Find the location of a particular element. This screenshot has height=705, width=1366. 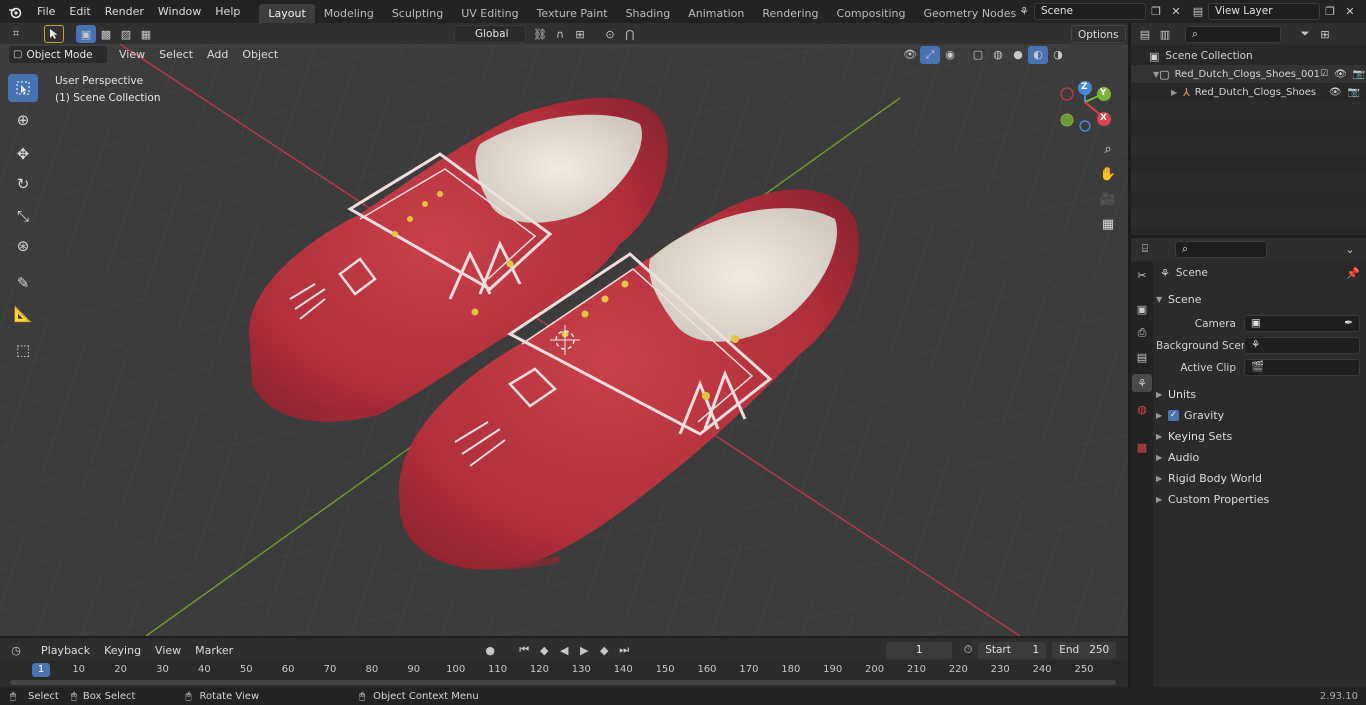

transform-orientation-dropdown: Global is located at coordinates (490, 34).